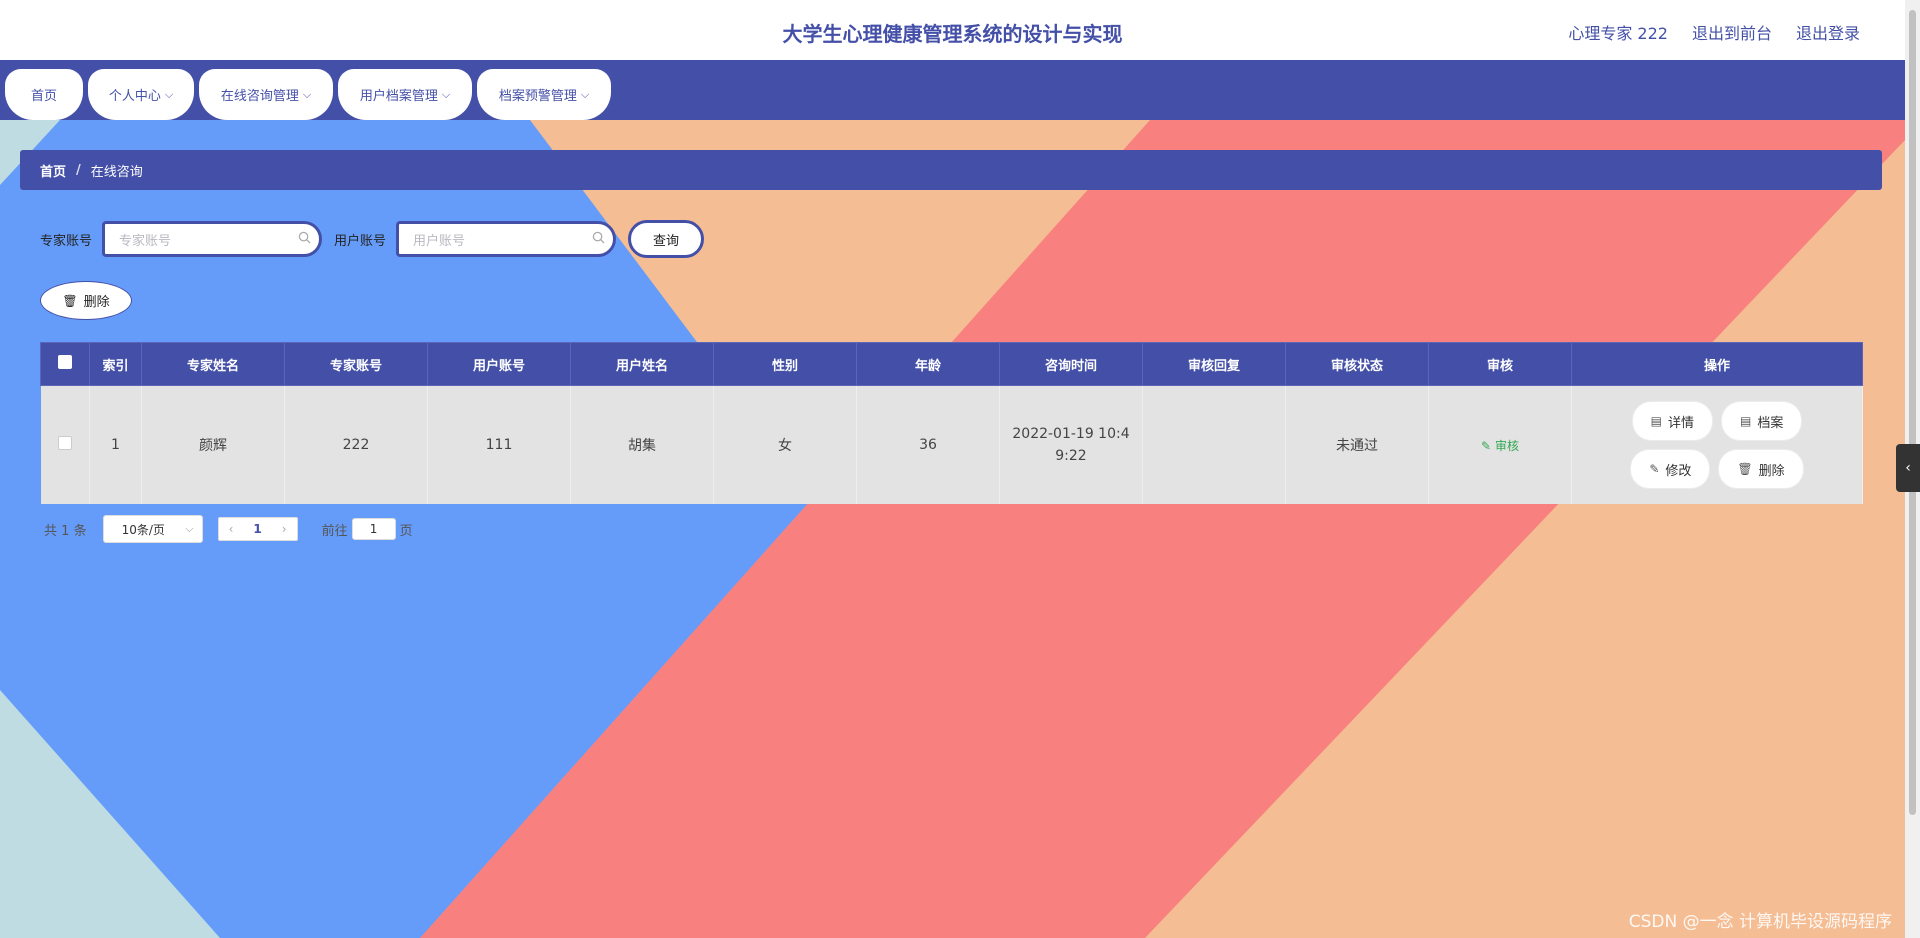 The width and height of the screenshot is (1920, 938). Describe the element at coordinates (231, 529) in the screenshot. I see `prev-page-button: ‹` at that location.